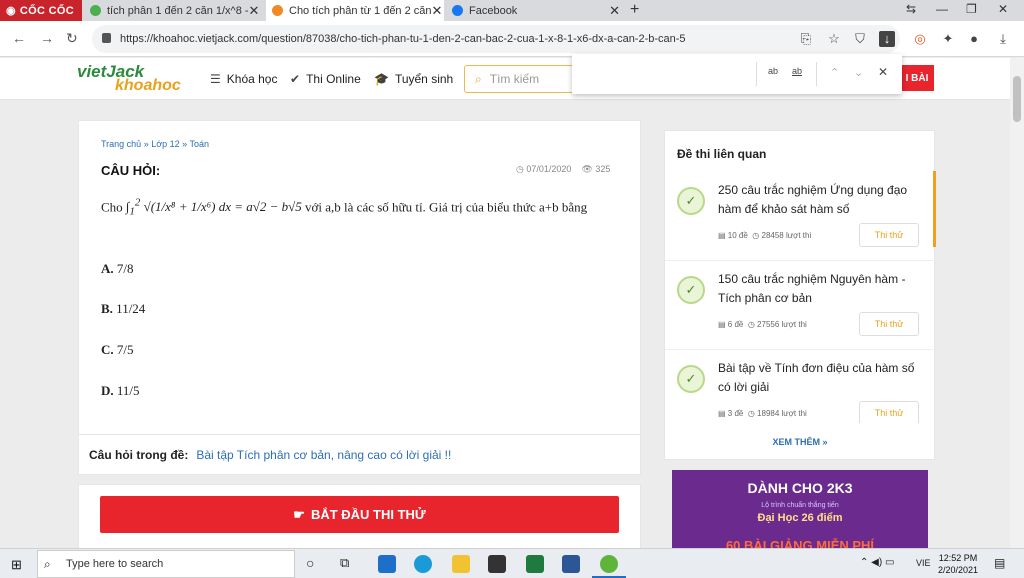  Describe the element at coordinates (19, 38) in the screenshot. I see `back-icon: ←` at that location.